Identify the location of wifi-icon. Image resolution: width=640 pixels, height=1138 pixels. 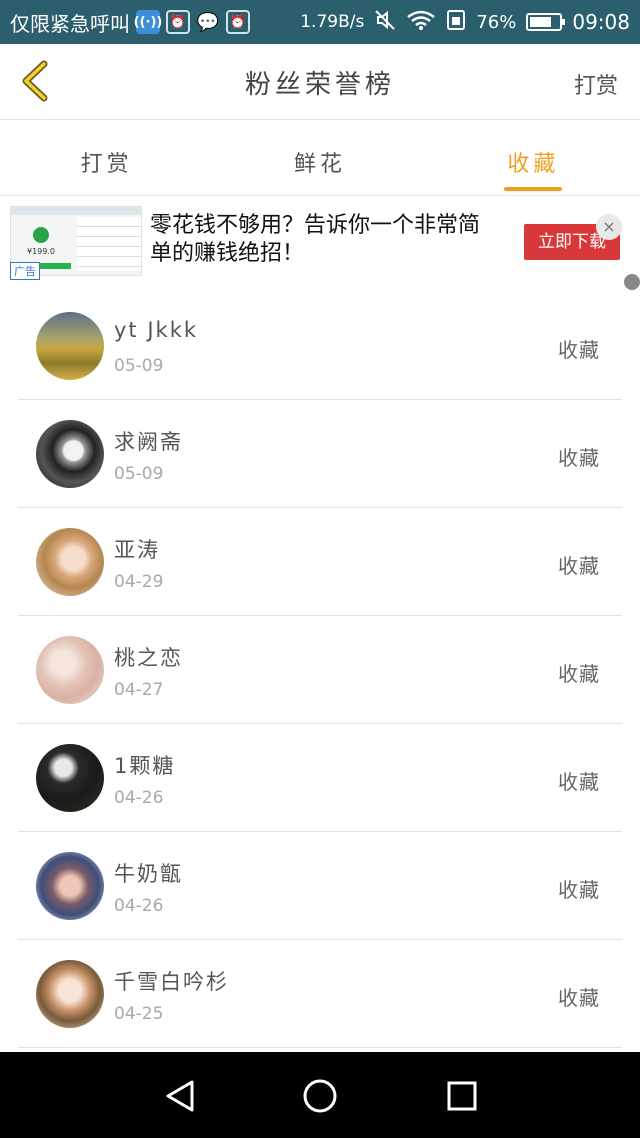
(421, 22).